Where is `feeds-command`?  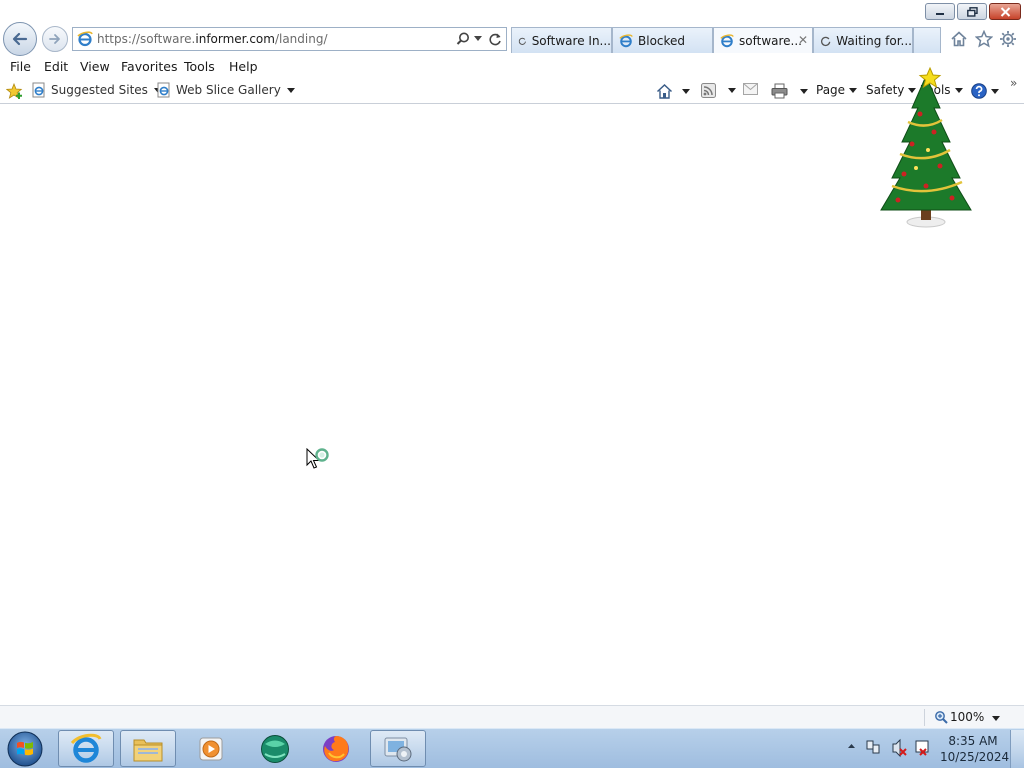 feeds-command is located at coordinates (718, 90).